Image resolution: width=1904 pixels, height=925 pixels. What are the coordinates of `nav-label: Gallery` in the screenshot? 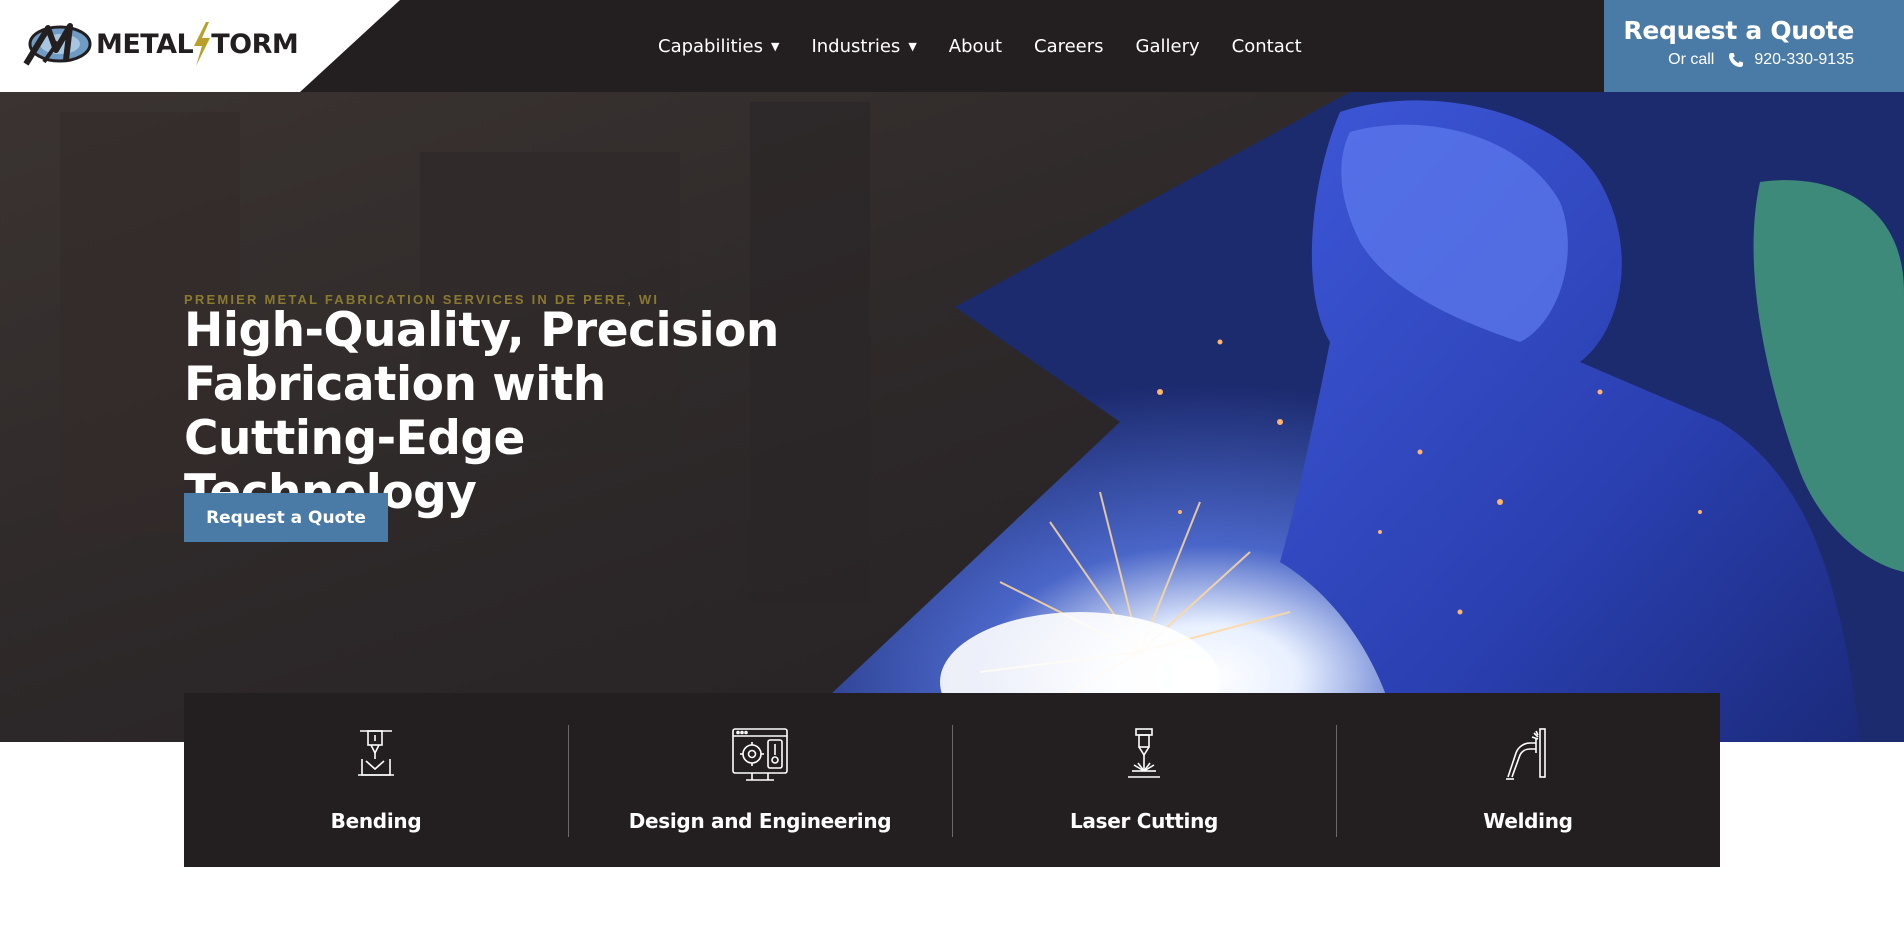 It's located at (1167, 46).